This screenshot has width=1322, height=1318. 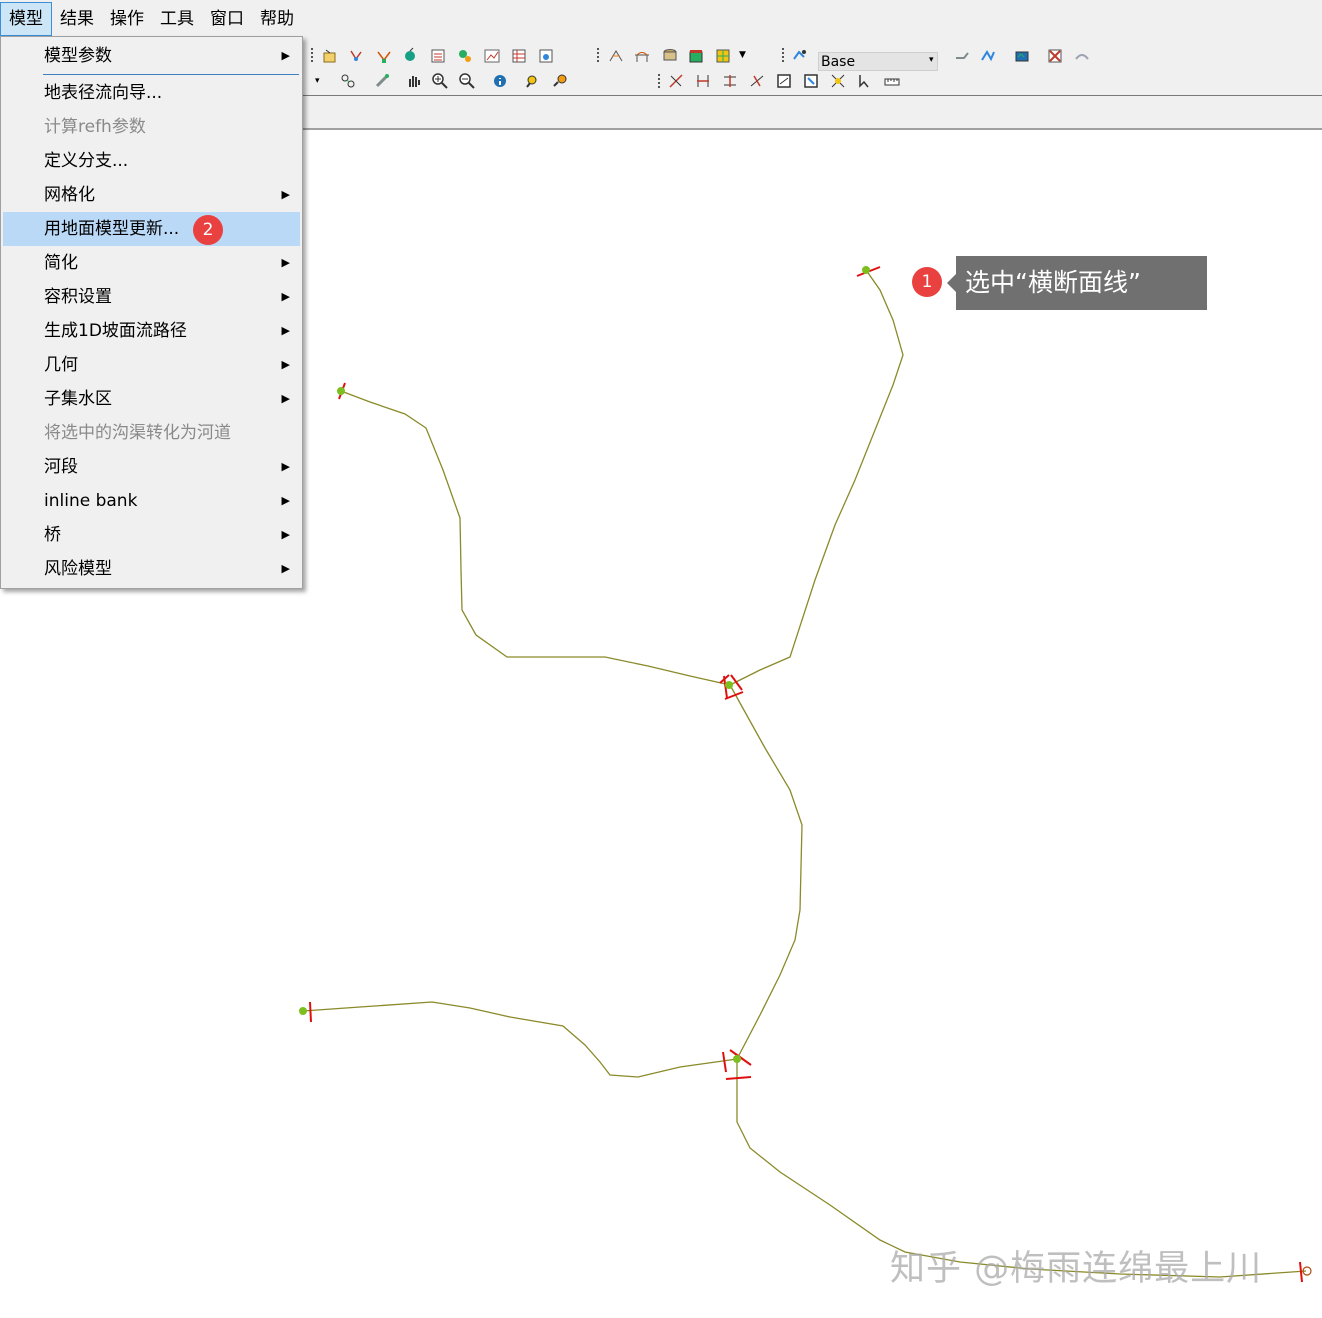 What do you see at coordinates (467, 81) in the screenshot?
I see `zoom-out-icon` at bounding box center [467, 81].